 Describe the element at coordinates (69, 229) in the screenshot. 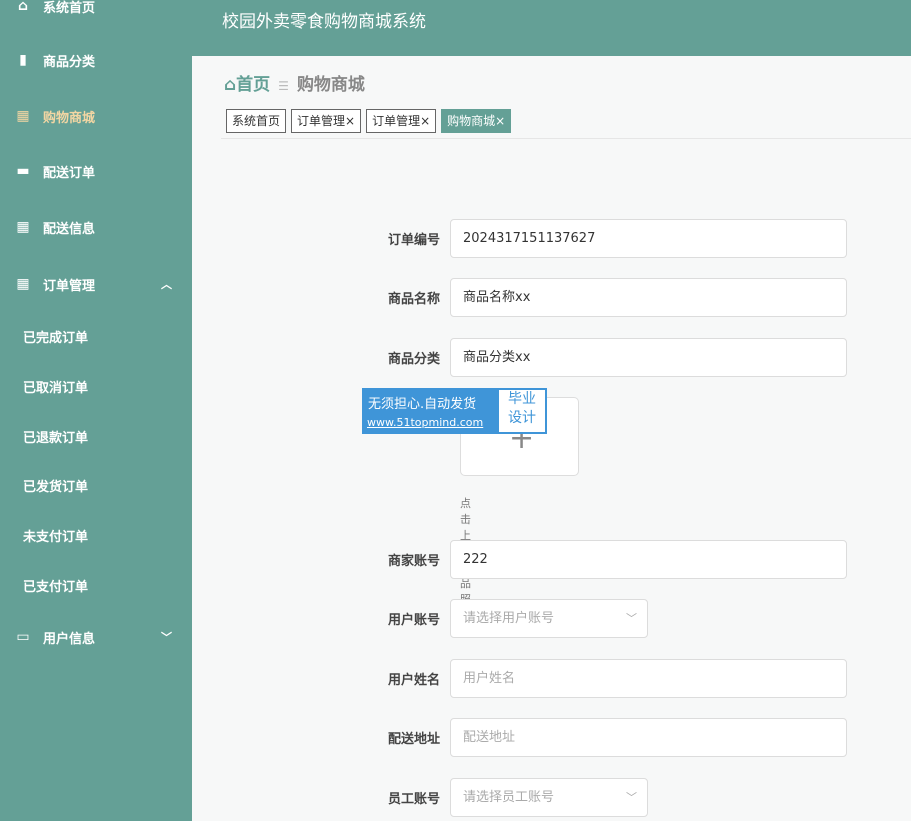

I see `label: 配送信息` at that location.